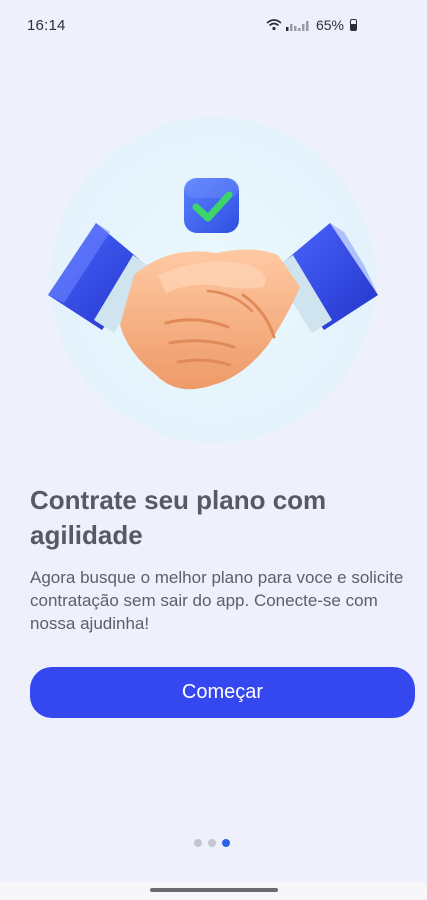 This screenshot has height=900, width=427. What do you see at coordinates (226, 843) in the screenshot?
I see `page-dot-3-active` at bounding box center [226, 843].